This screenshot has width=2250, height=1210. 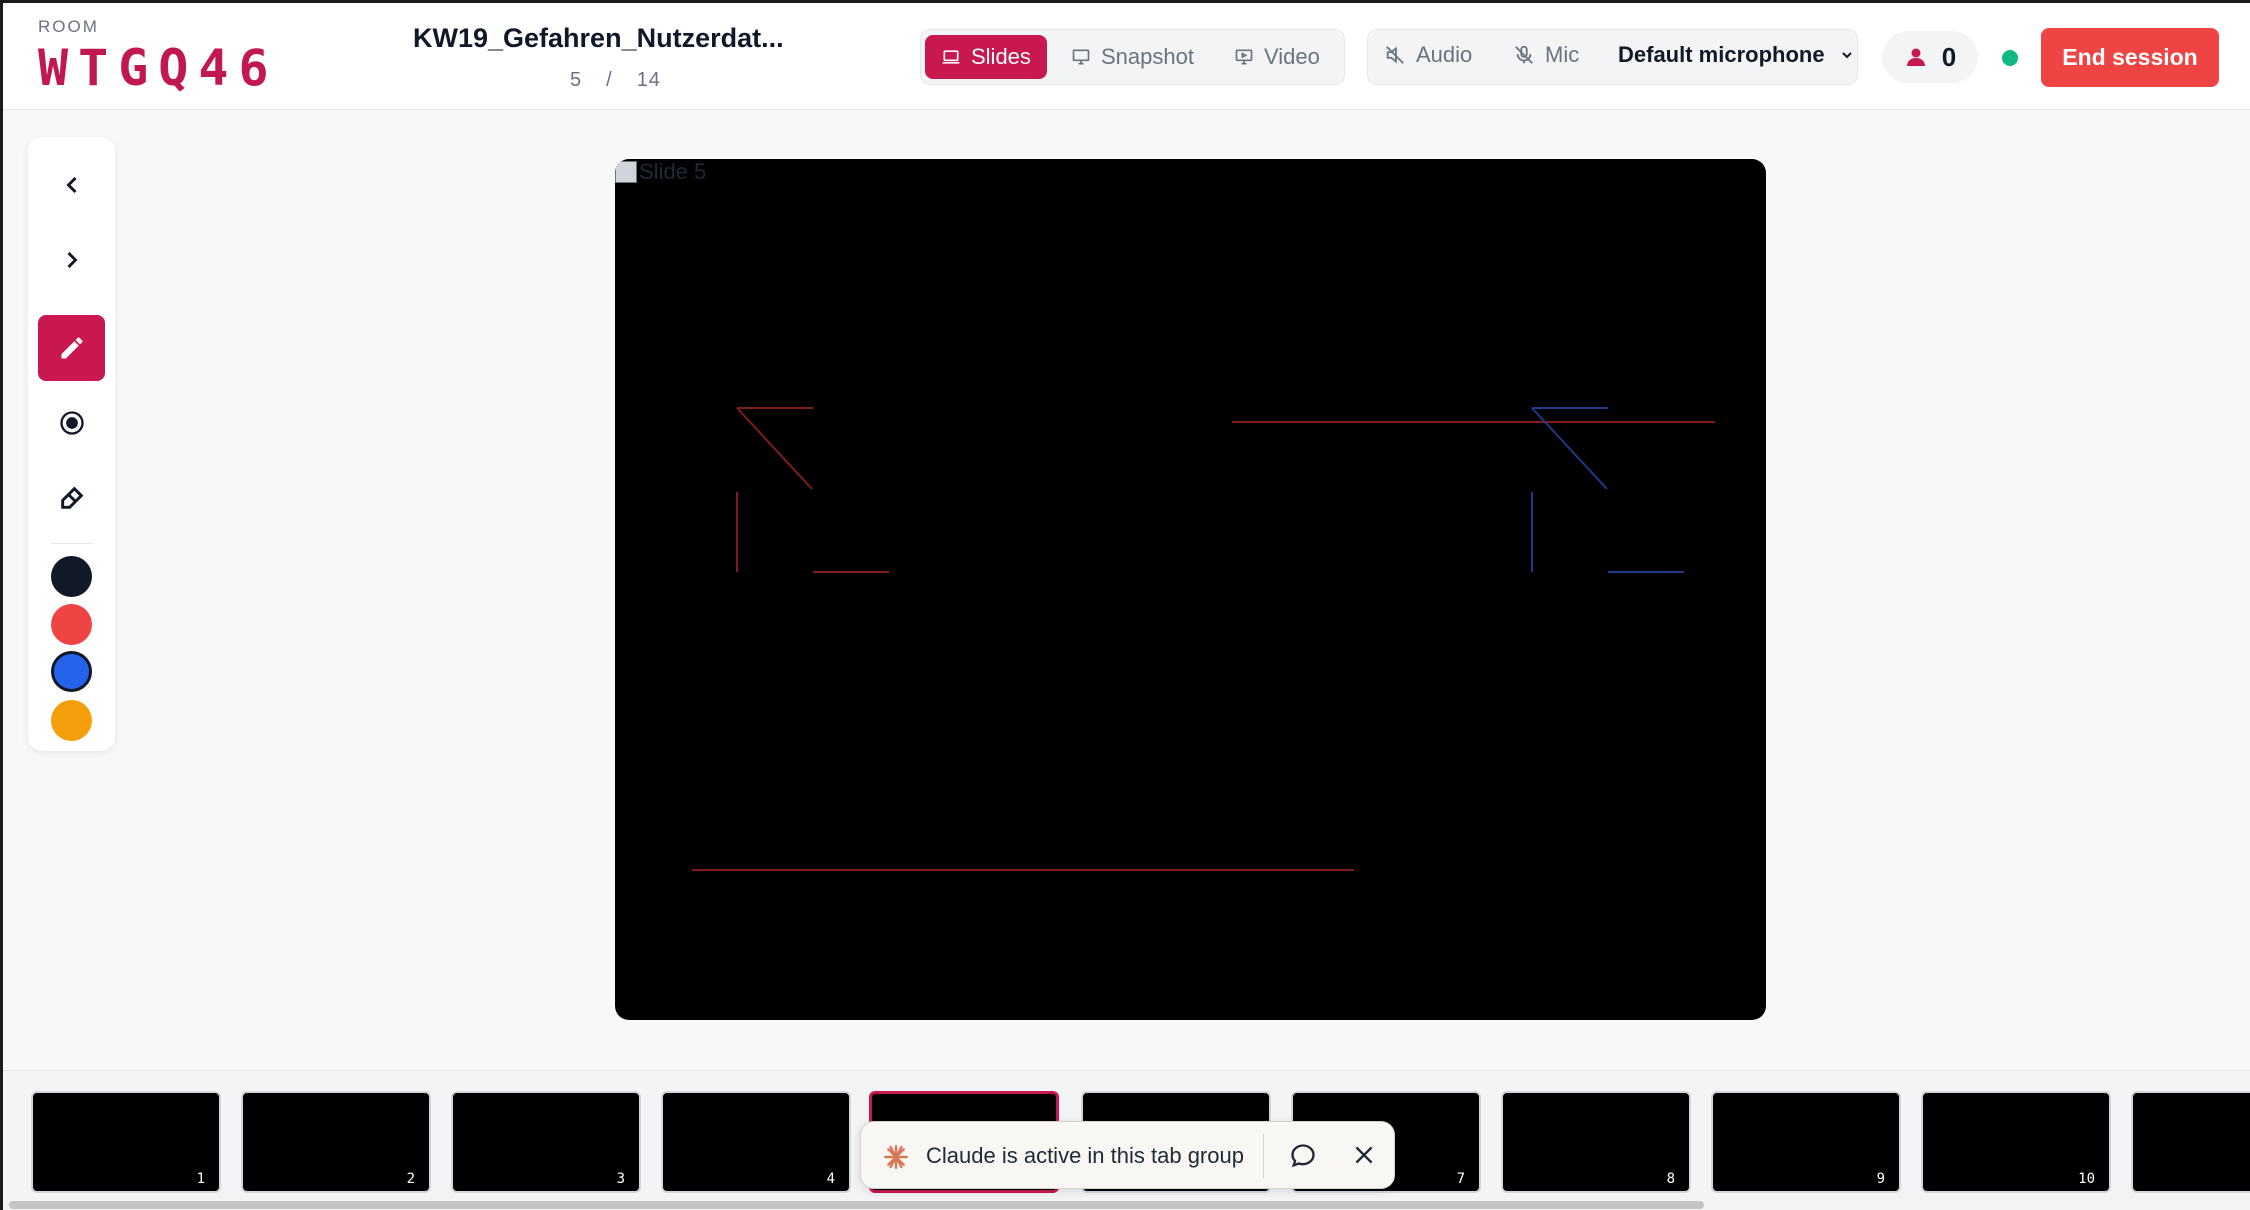 What do you see at coordinates (2016, 1142) in the screenshot?
I see `slide-thumbnail: 10` at bounding box center [2016, 1142].